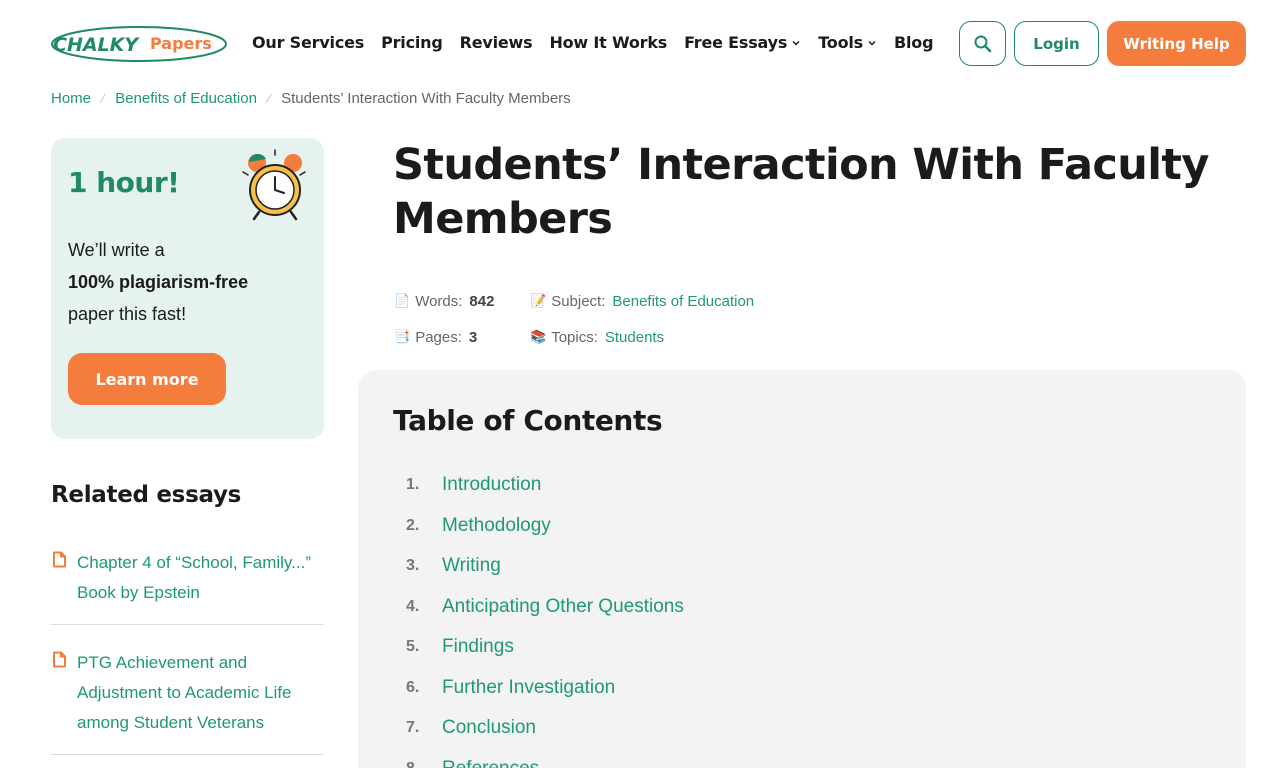 The width and height of the screenshot is (1280, 768). I want to click on nav-tools: Tools, so click(847, 42).